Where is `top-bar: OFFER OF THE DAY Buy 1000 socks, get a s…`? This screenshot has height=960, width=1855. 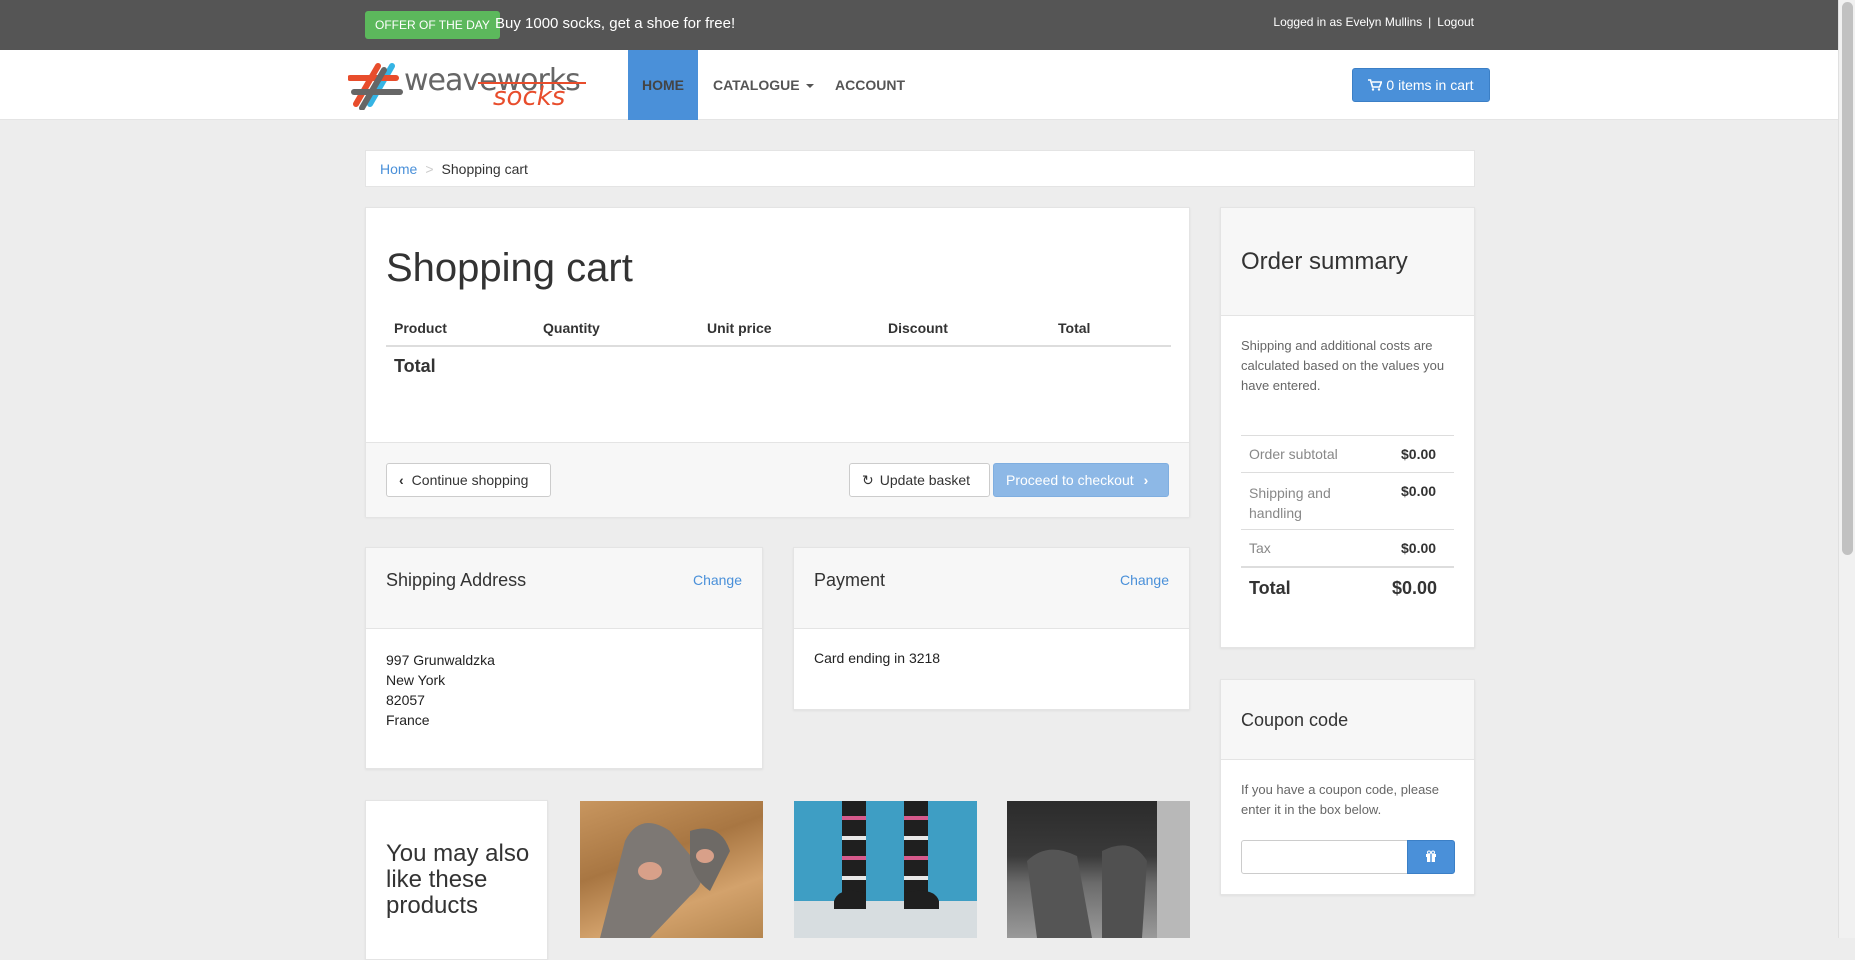
top-bar: OFFER OF THE DAY Buy 1000 socks, get a s… is located at coordinates (919, 25).